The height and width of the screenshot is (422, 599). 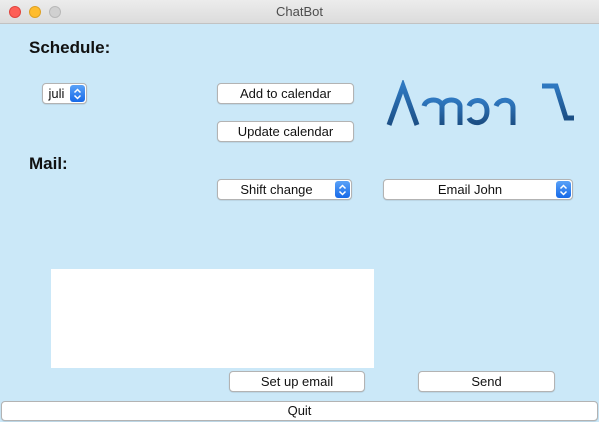 What do you see at coordinates (486, 381) in the screenshot?
I see `send-button: Send` at bounding box center [486, 381].